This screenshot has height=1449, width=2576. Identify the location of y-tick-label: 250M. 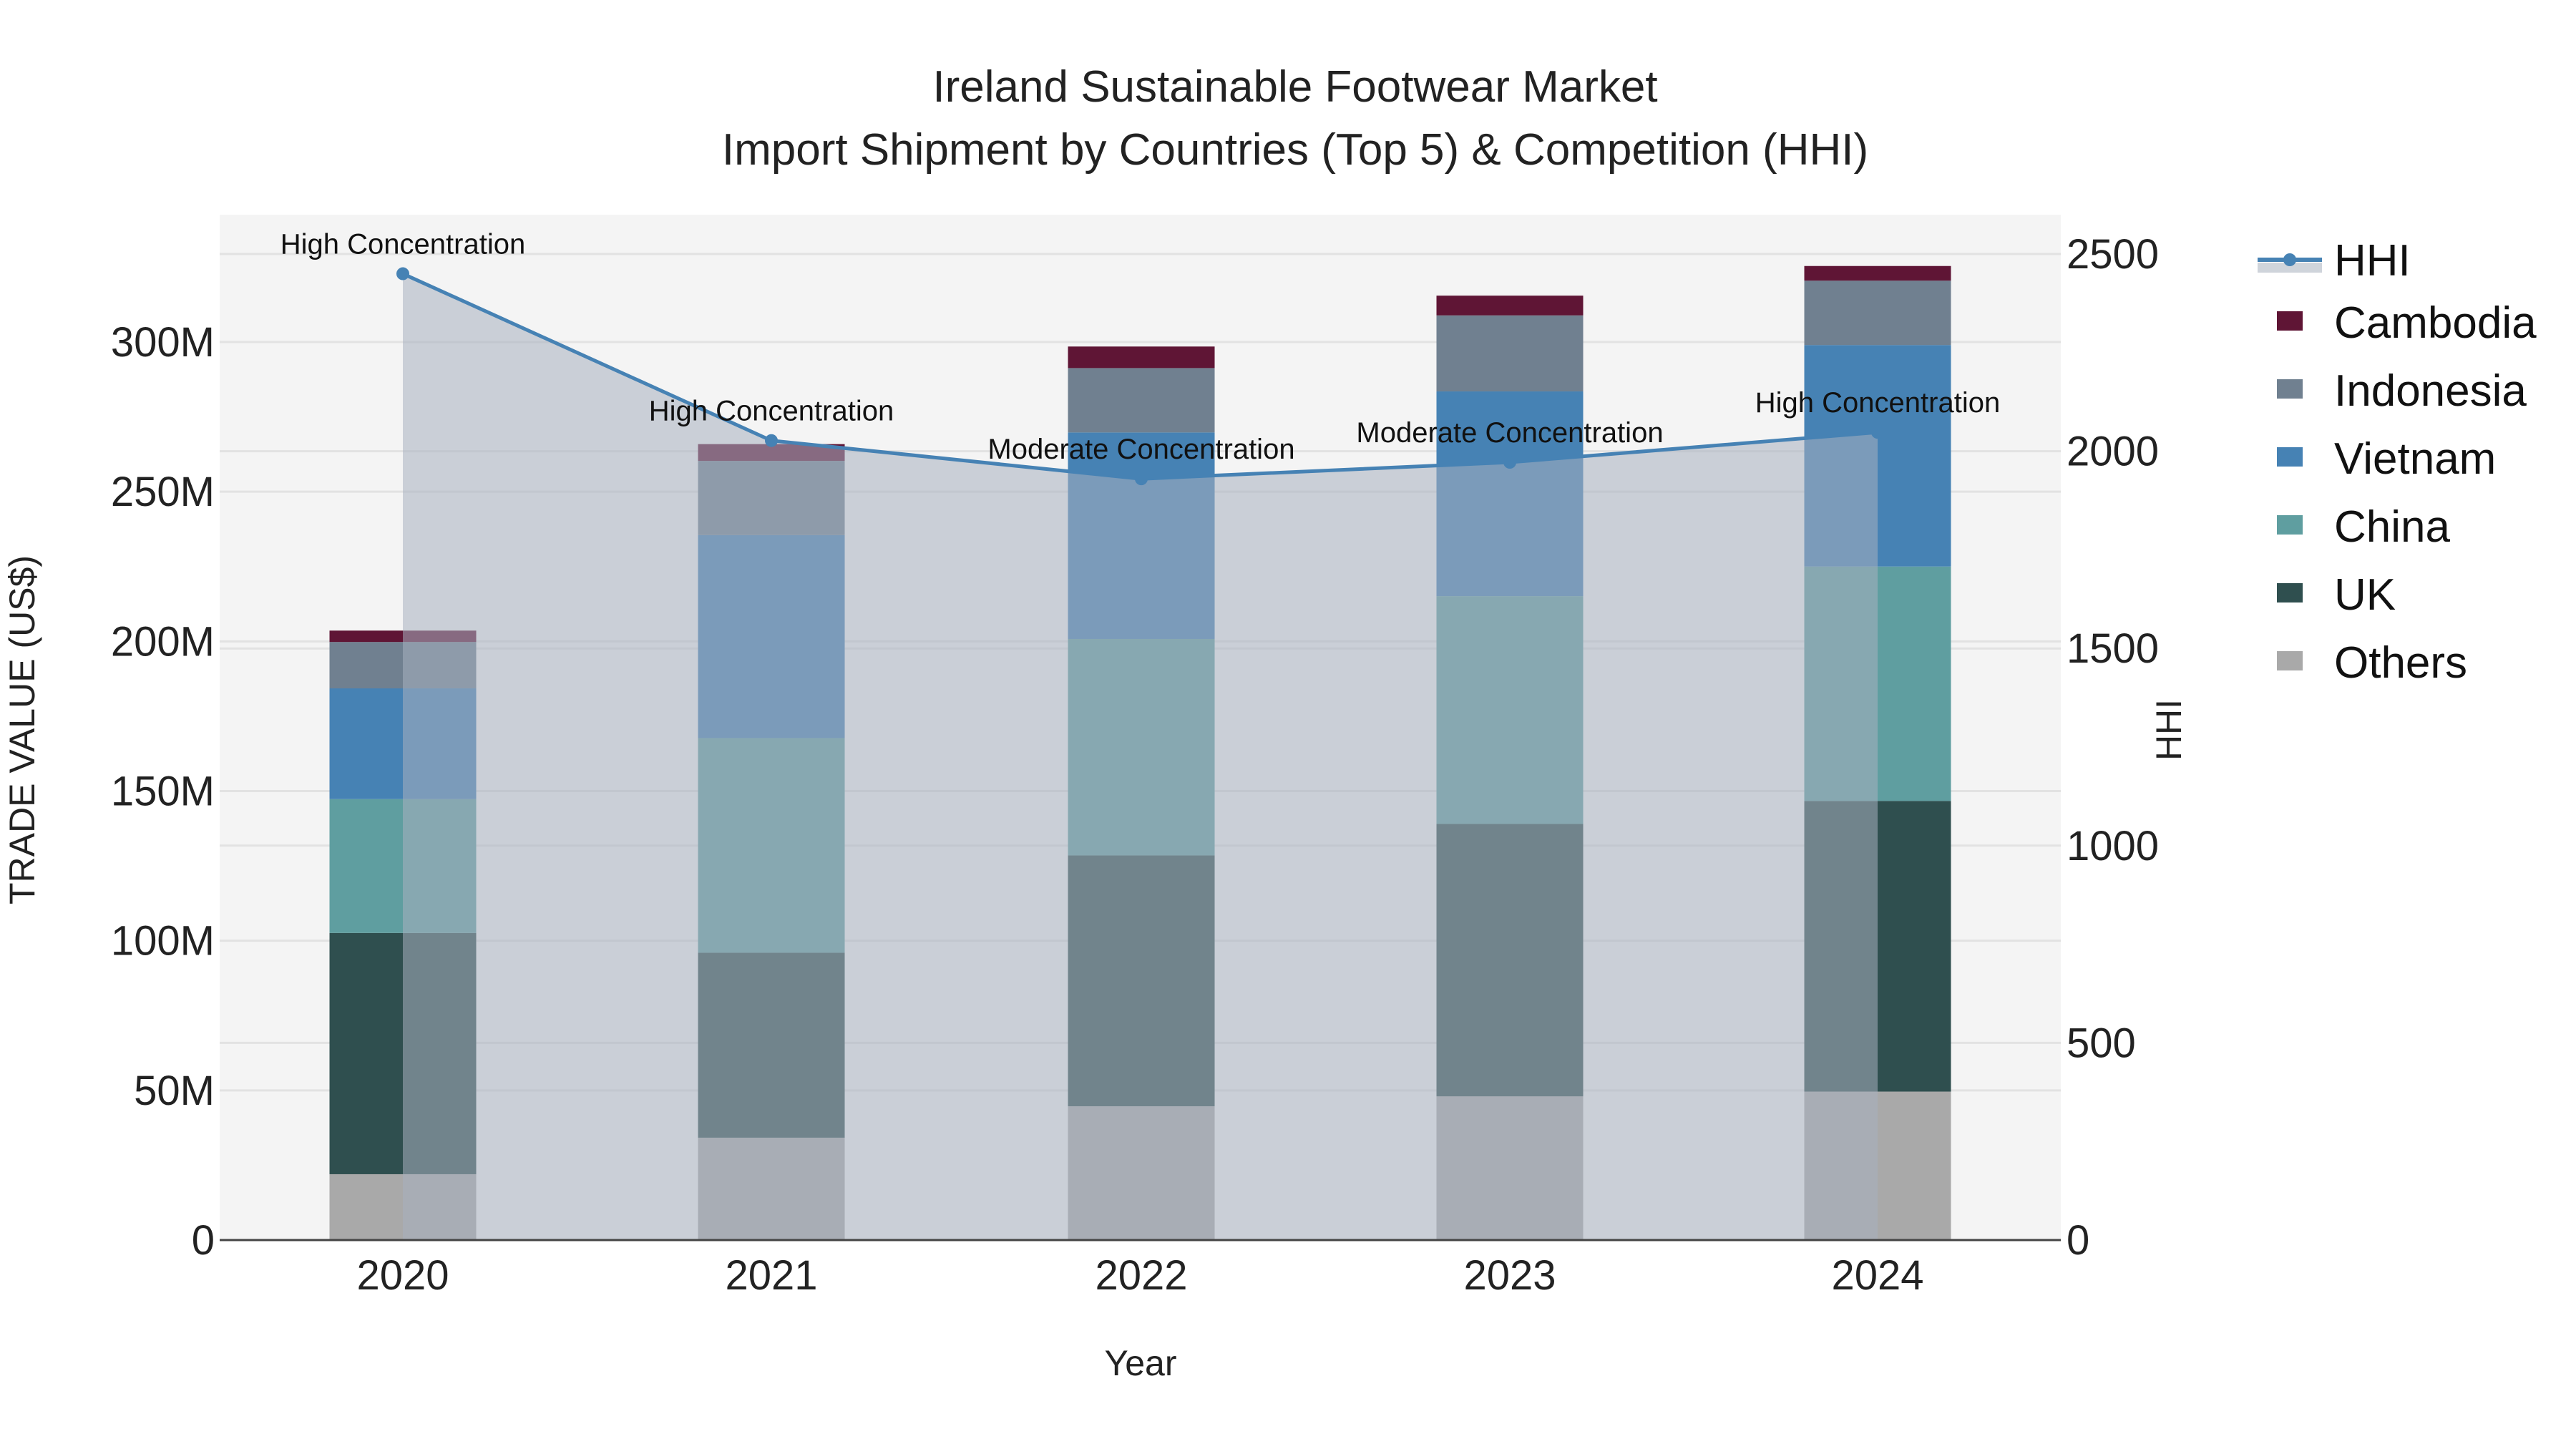
(163, 492).